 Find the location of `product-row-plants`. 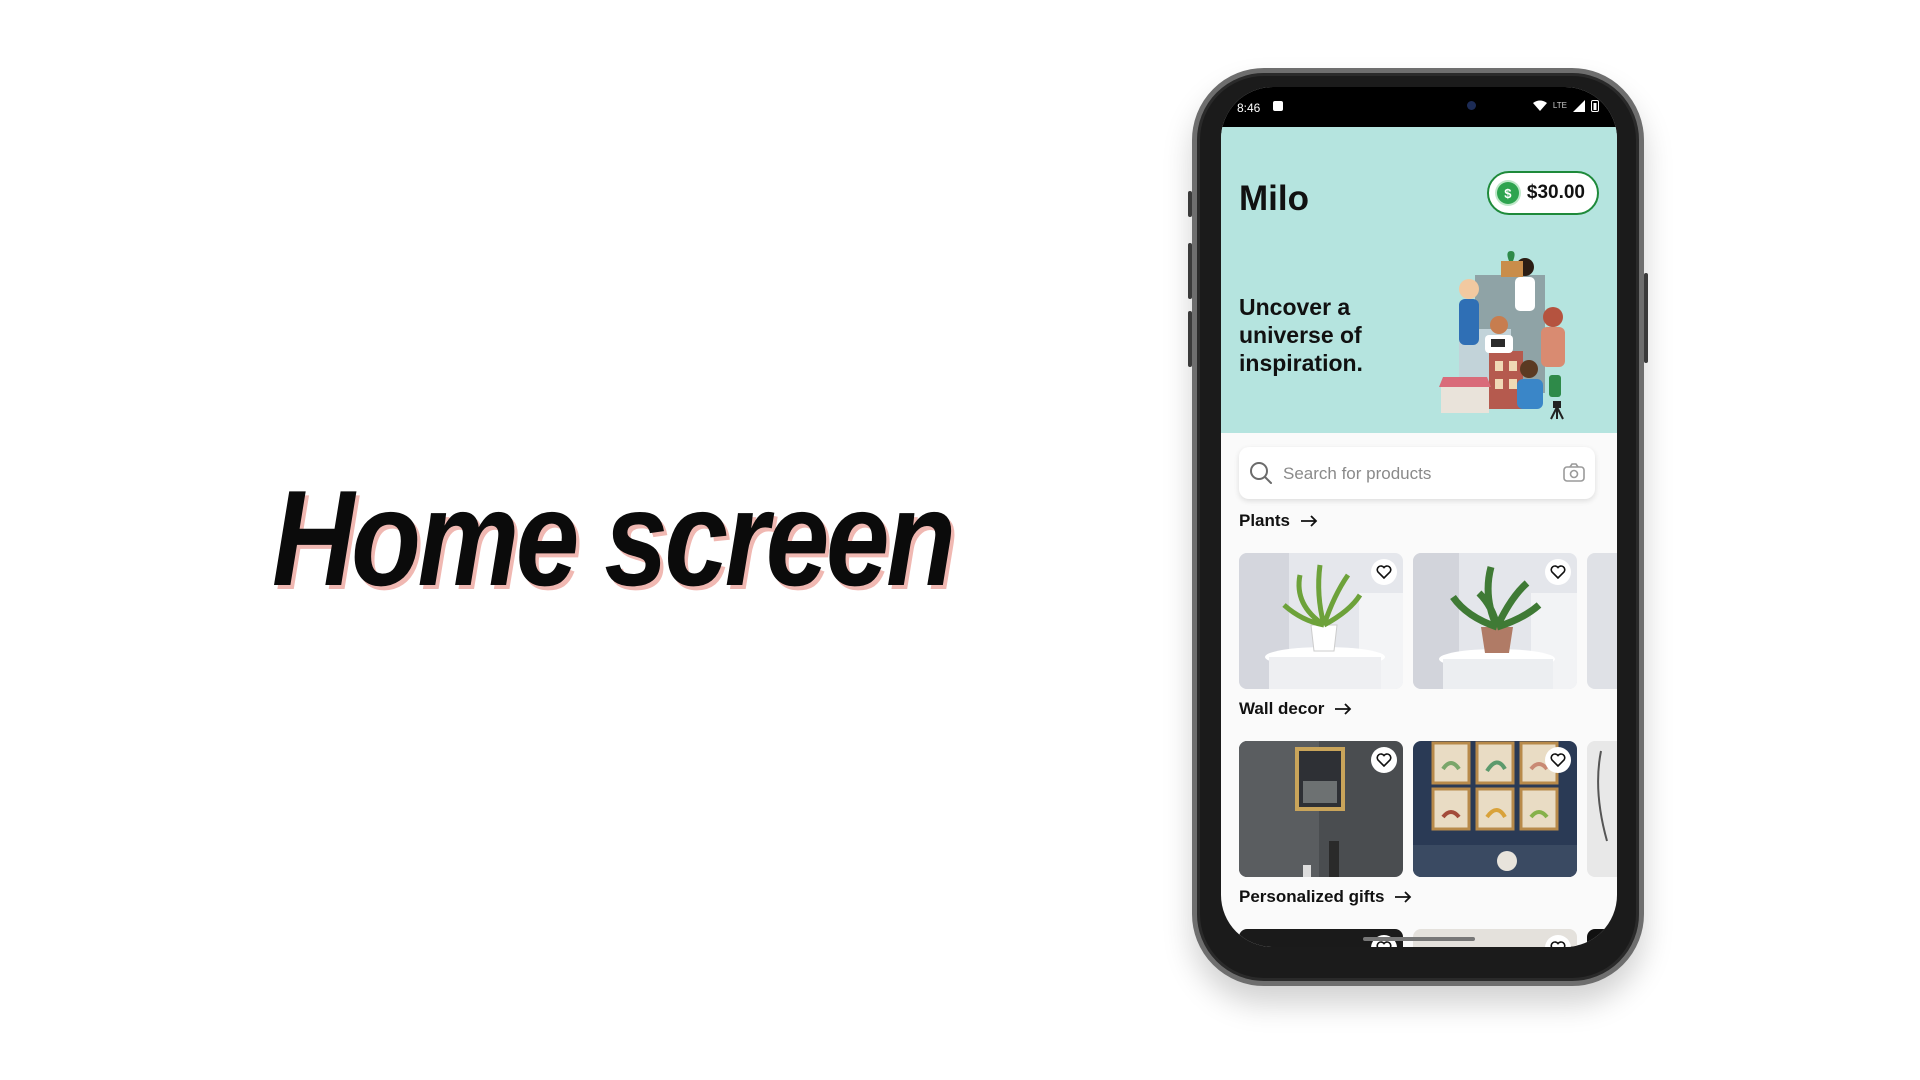

product-row-plants is located at coordinates (1428, 621).